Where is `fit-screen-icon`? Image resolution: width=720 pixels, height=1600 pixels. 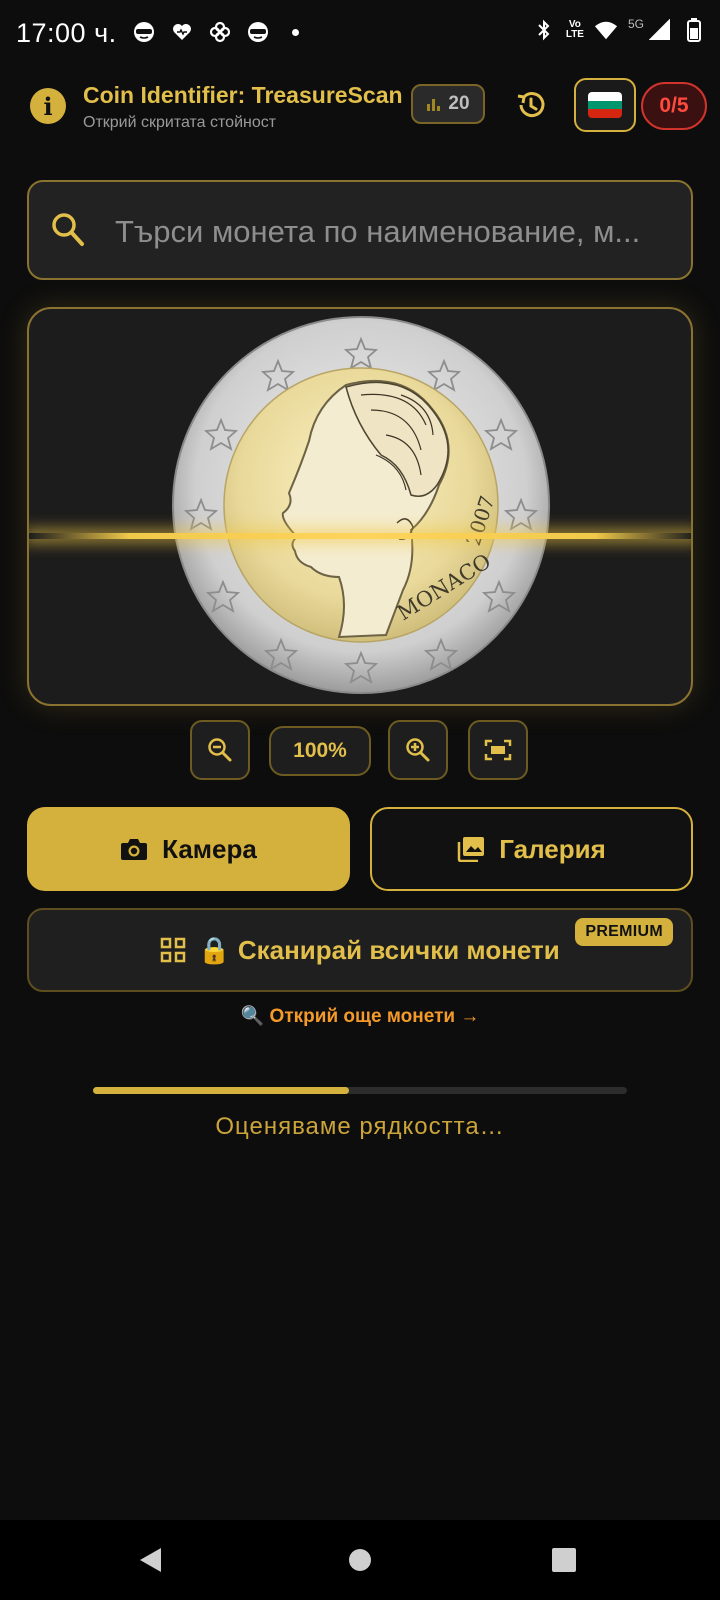
fit-screen-icon is located at coordinates (498, 750).